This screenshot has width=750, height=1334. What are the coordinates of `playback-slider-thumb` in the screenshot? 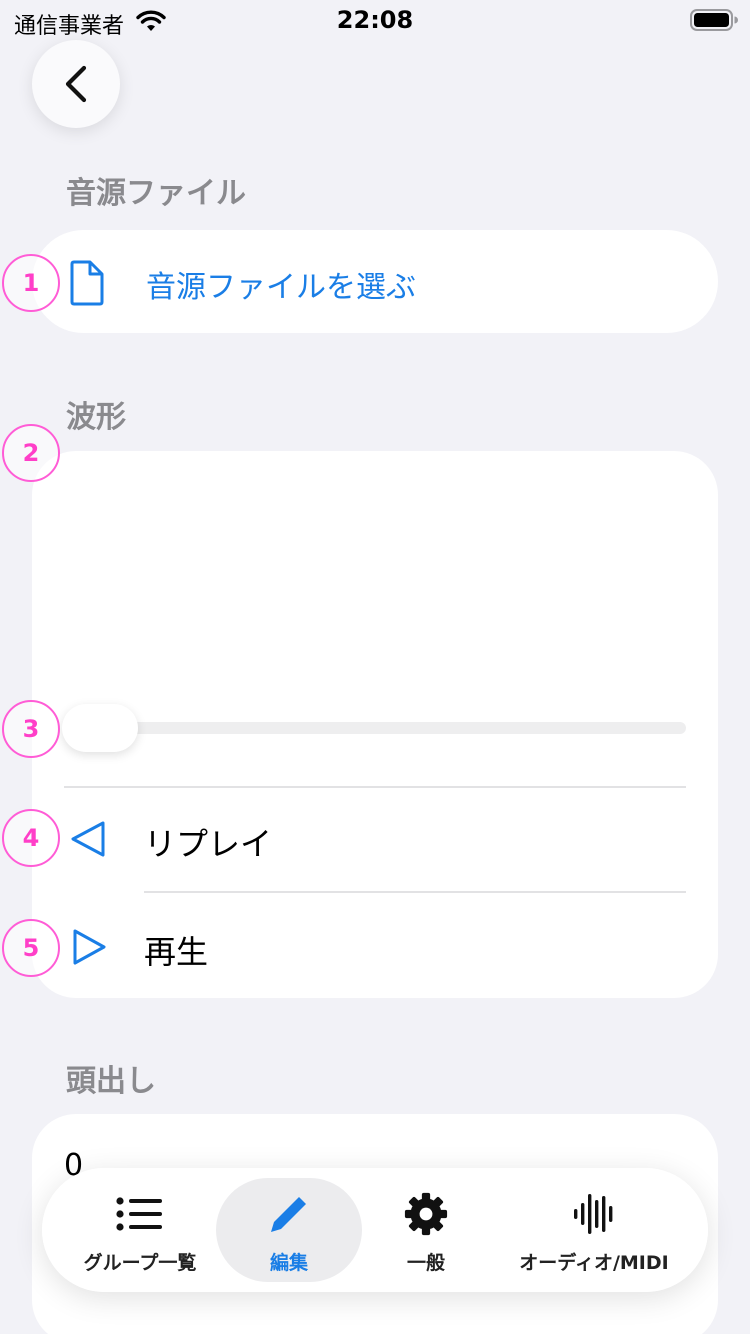 It's located at (100, 728).